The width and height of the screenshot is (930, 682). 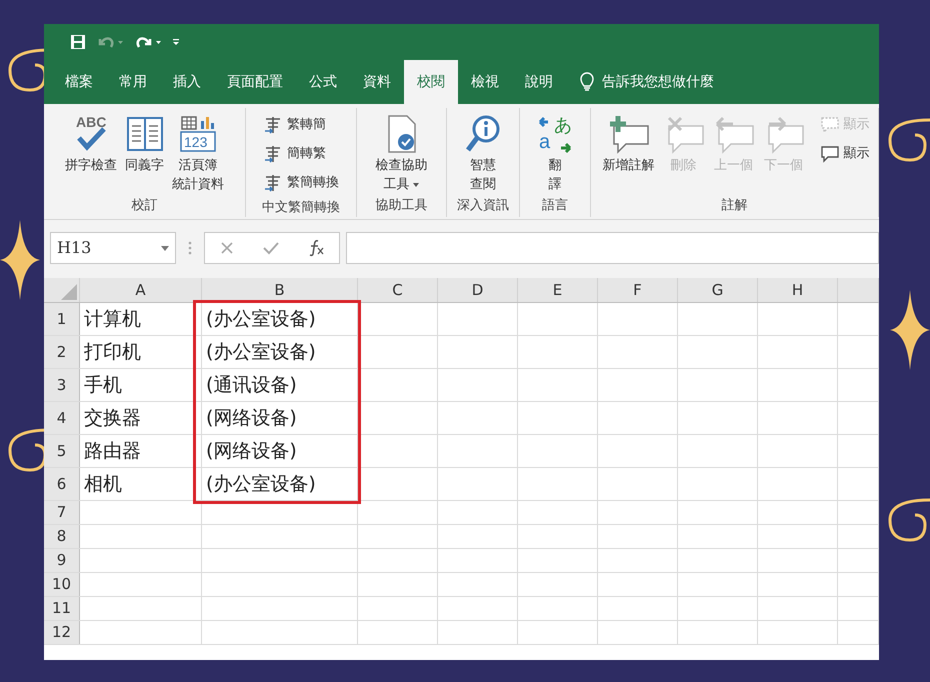 I want to click on row-header: 1, so click(x=62, y=319).